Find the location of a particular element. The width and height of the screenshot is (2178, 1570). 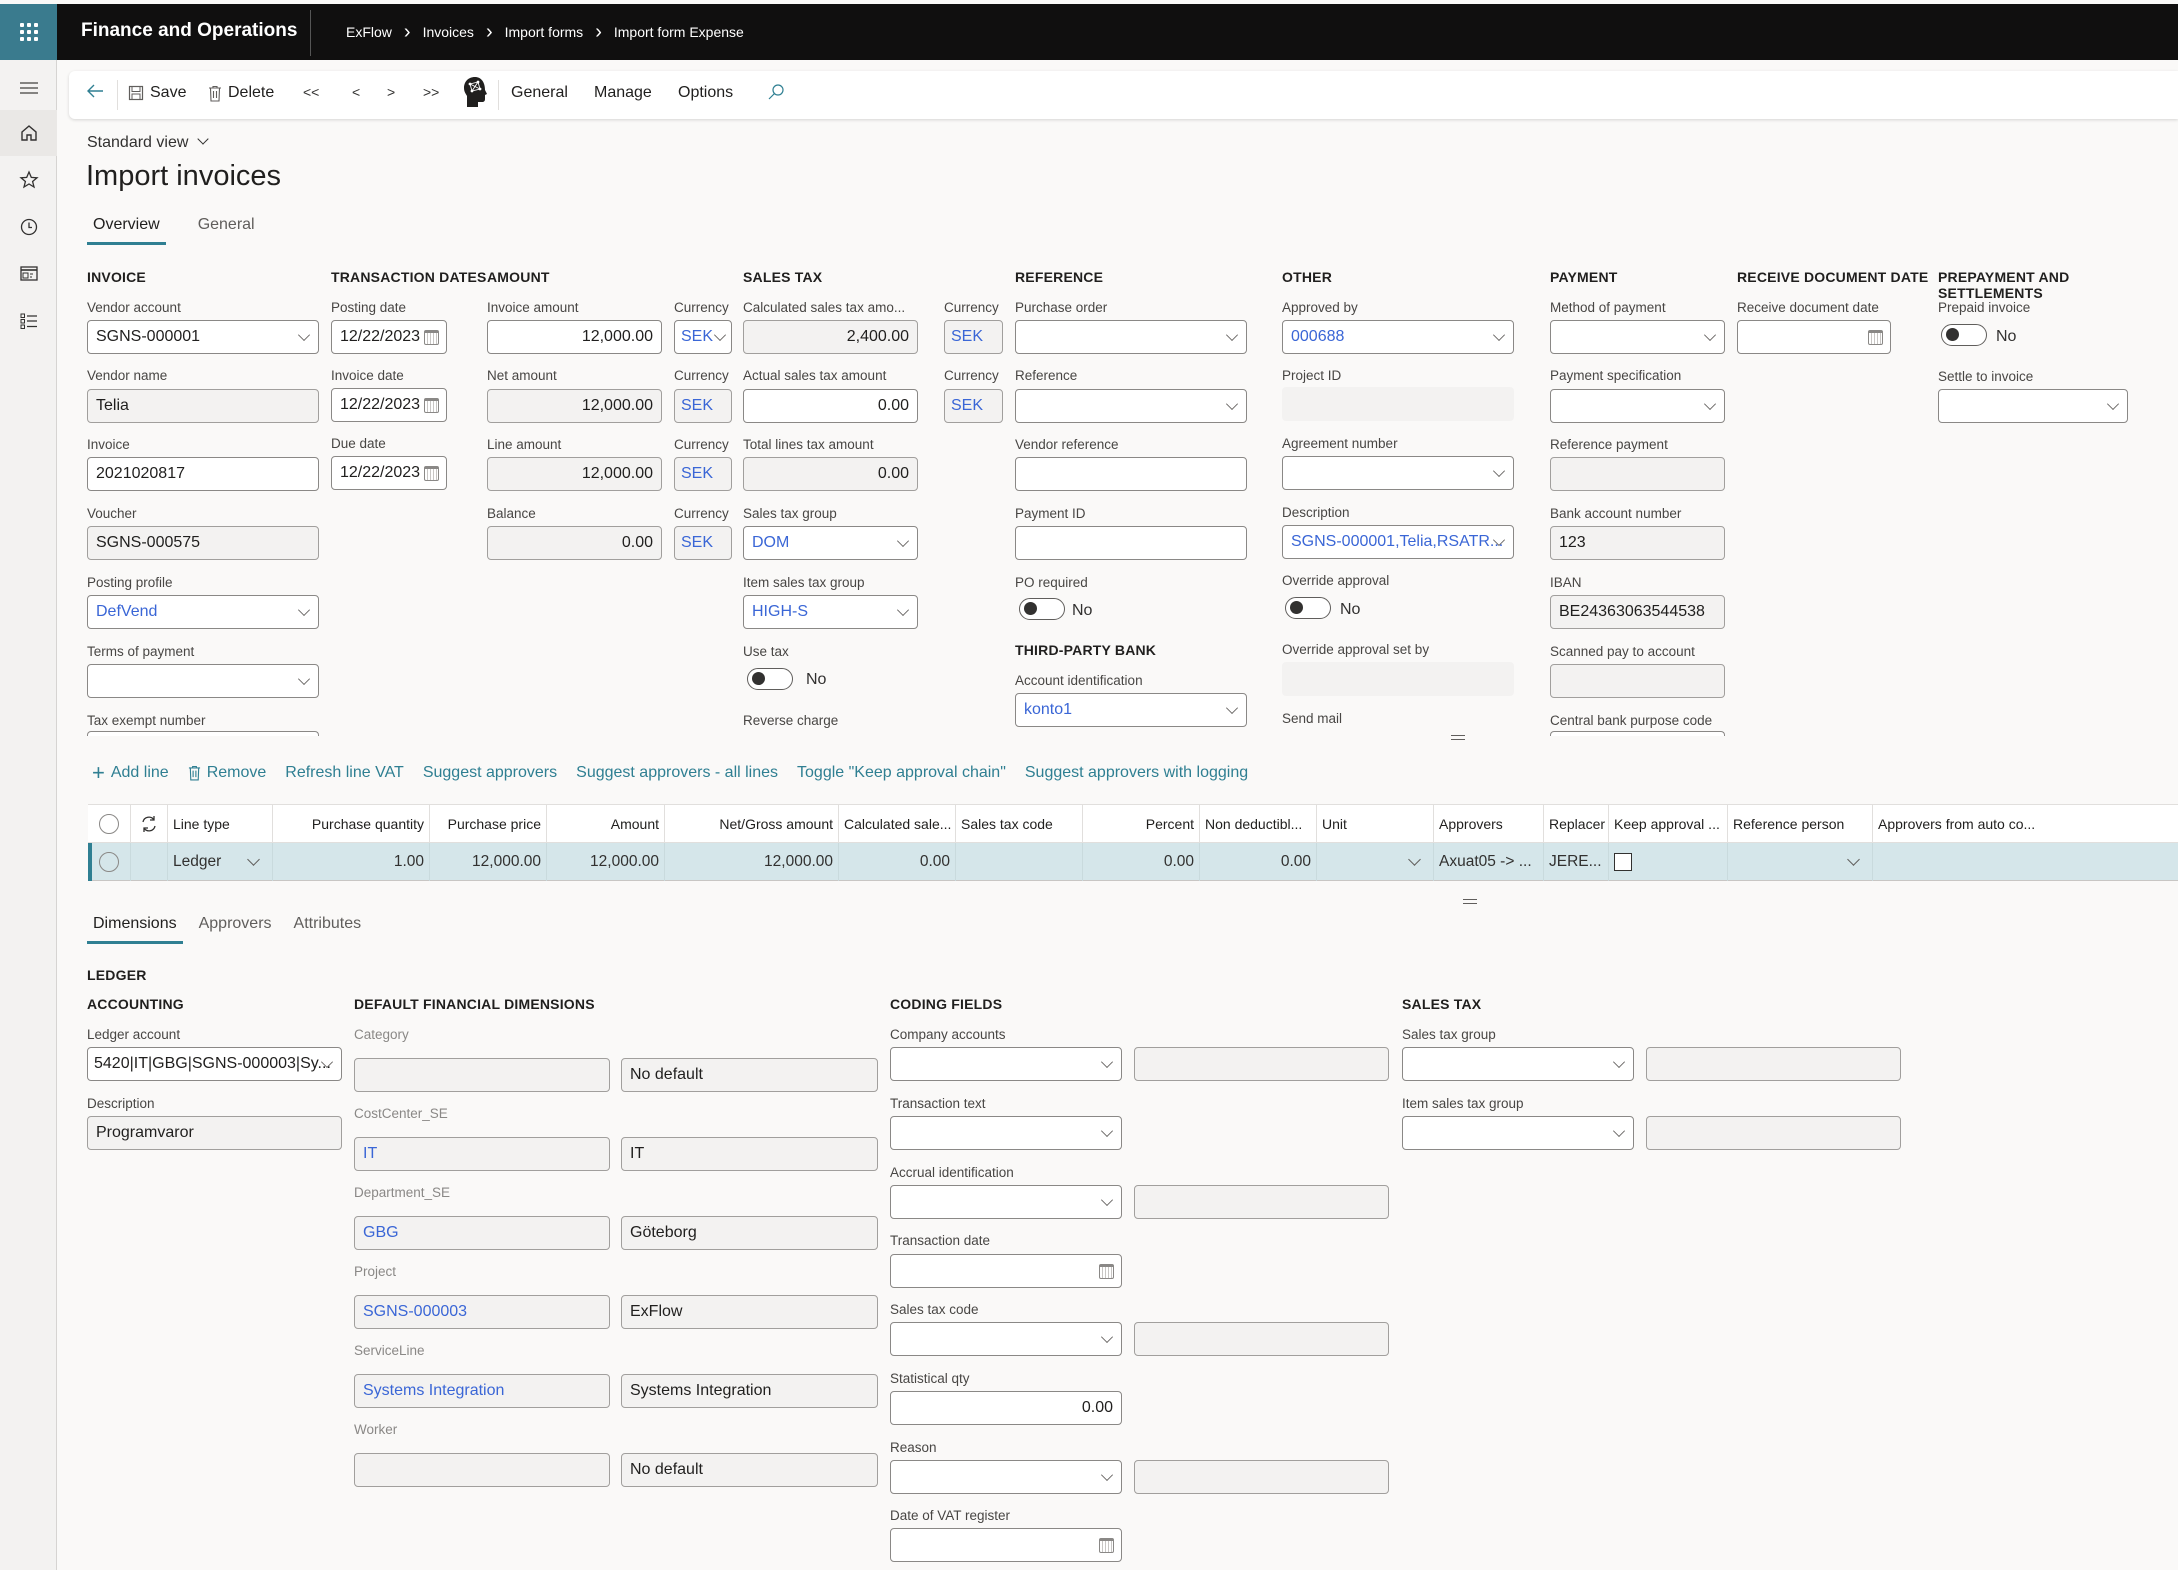

tab-approvers: Approvers is located at coordinates (235, 929).